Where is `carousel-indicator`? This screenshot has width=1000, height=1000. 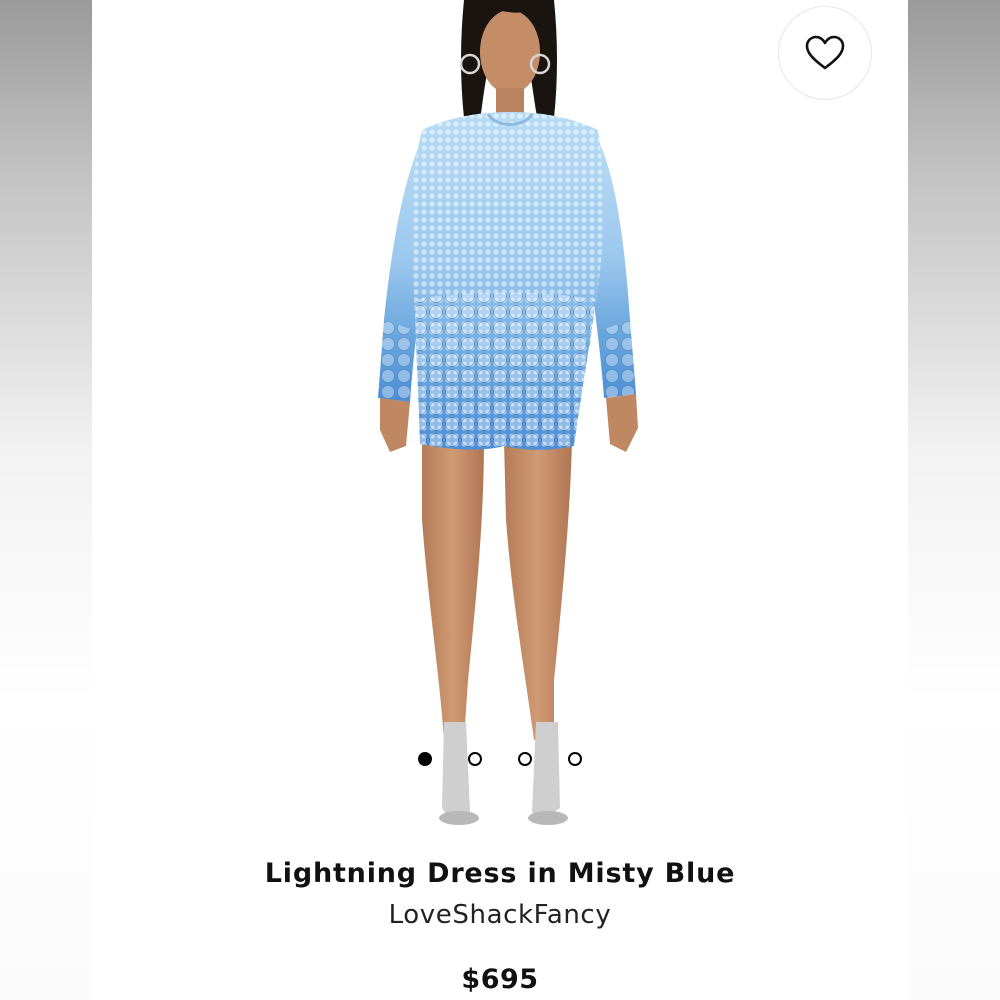 carousel-indicator is located at coordinates (500, 759).